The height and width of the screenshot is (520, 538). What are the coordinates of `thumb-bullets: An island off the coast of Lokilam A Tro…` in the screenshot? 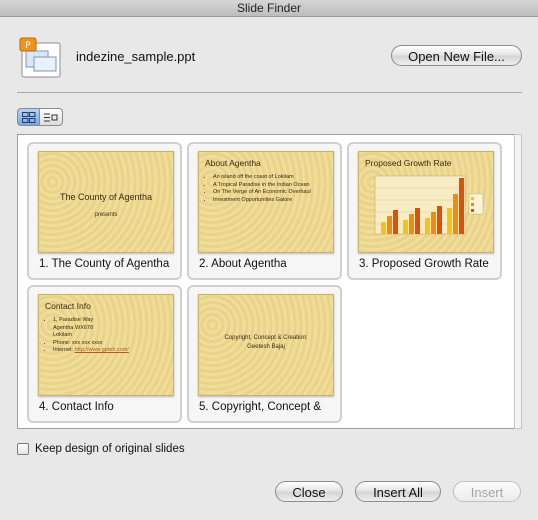 It's located at (258, 189).